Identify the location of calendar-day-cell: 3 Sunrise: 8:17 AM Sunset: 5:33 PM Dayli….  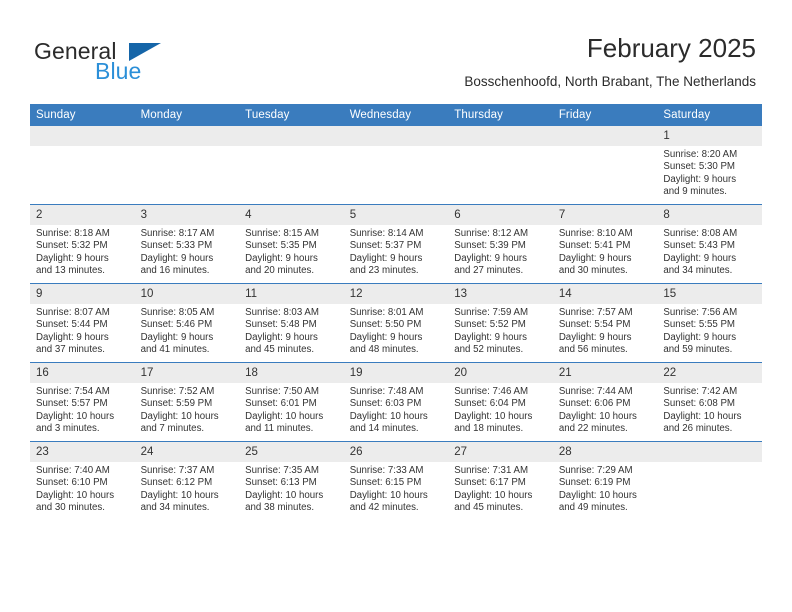
(187, 244).